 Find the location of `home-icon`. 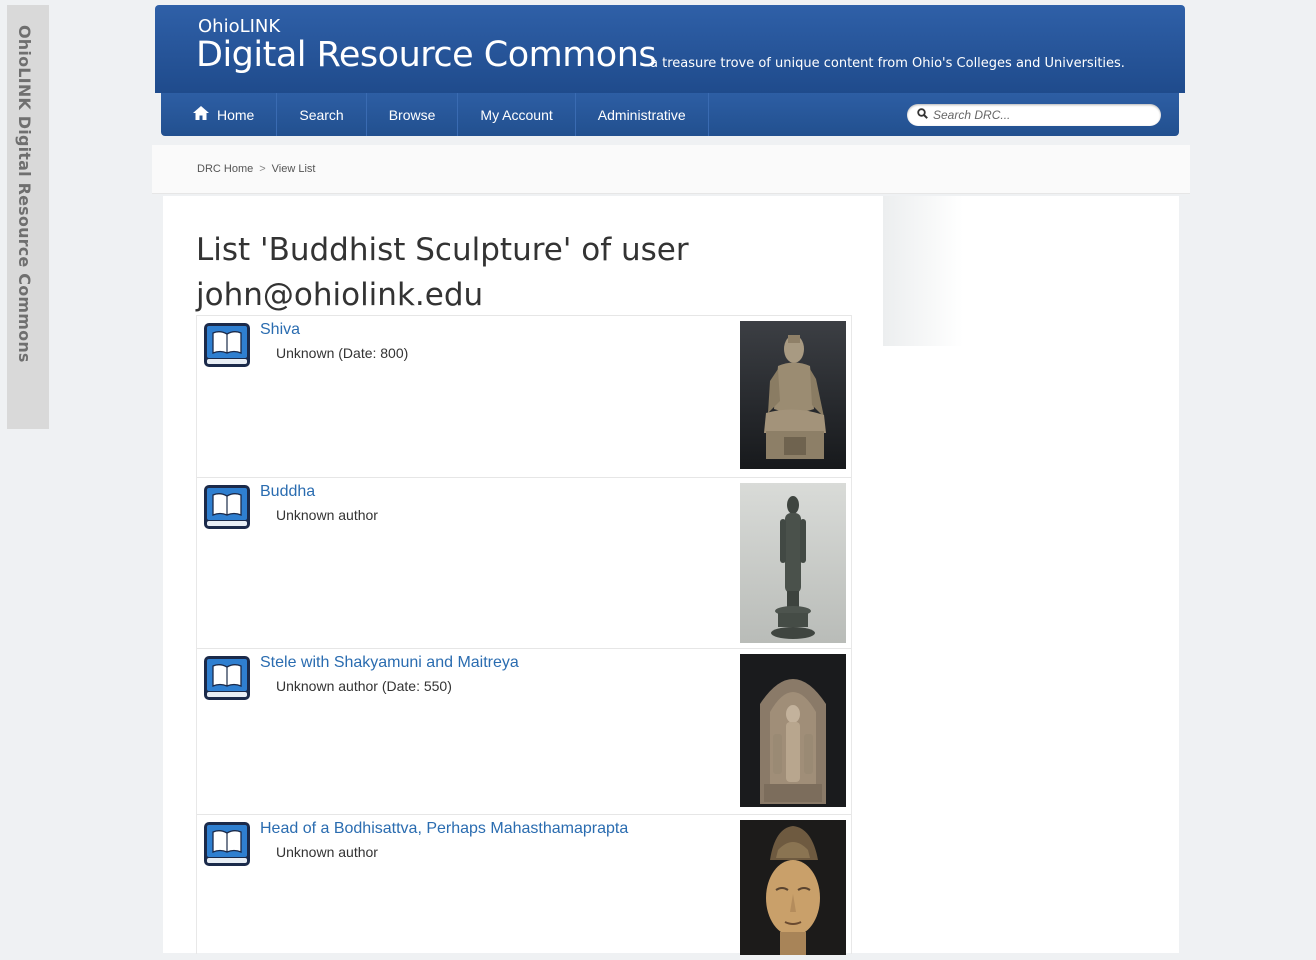

home-icon is located at coordinates (201, 114).